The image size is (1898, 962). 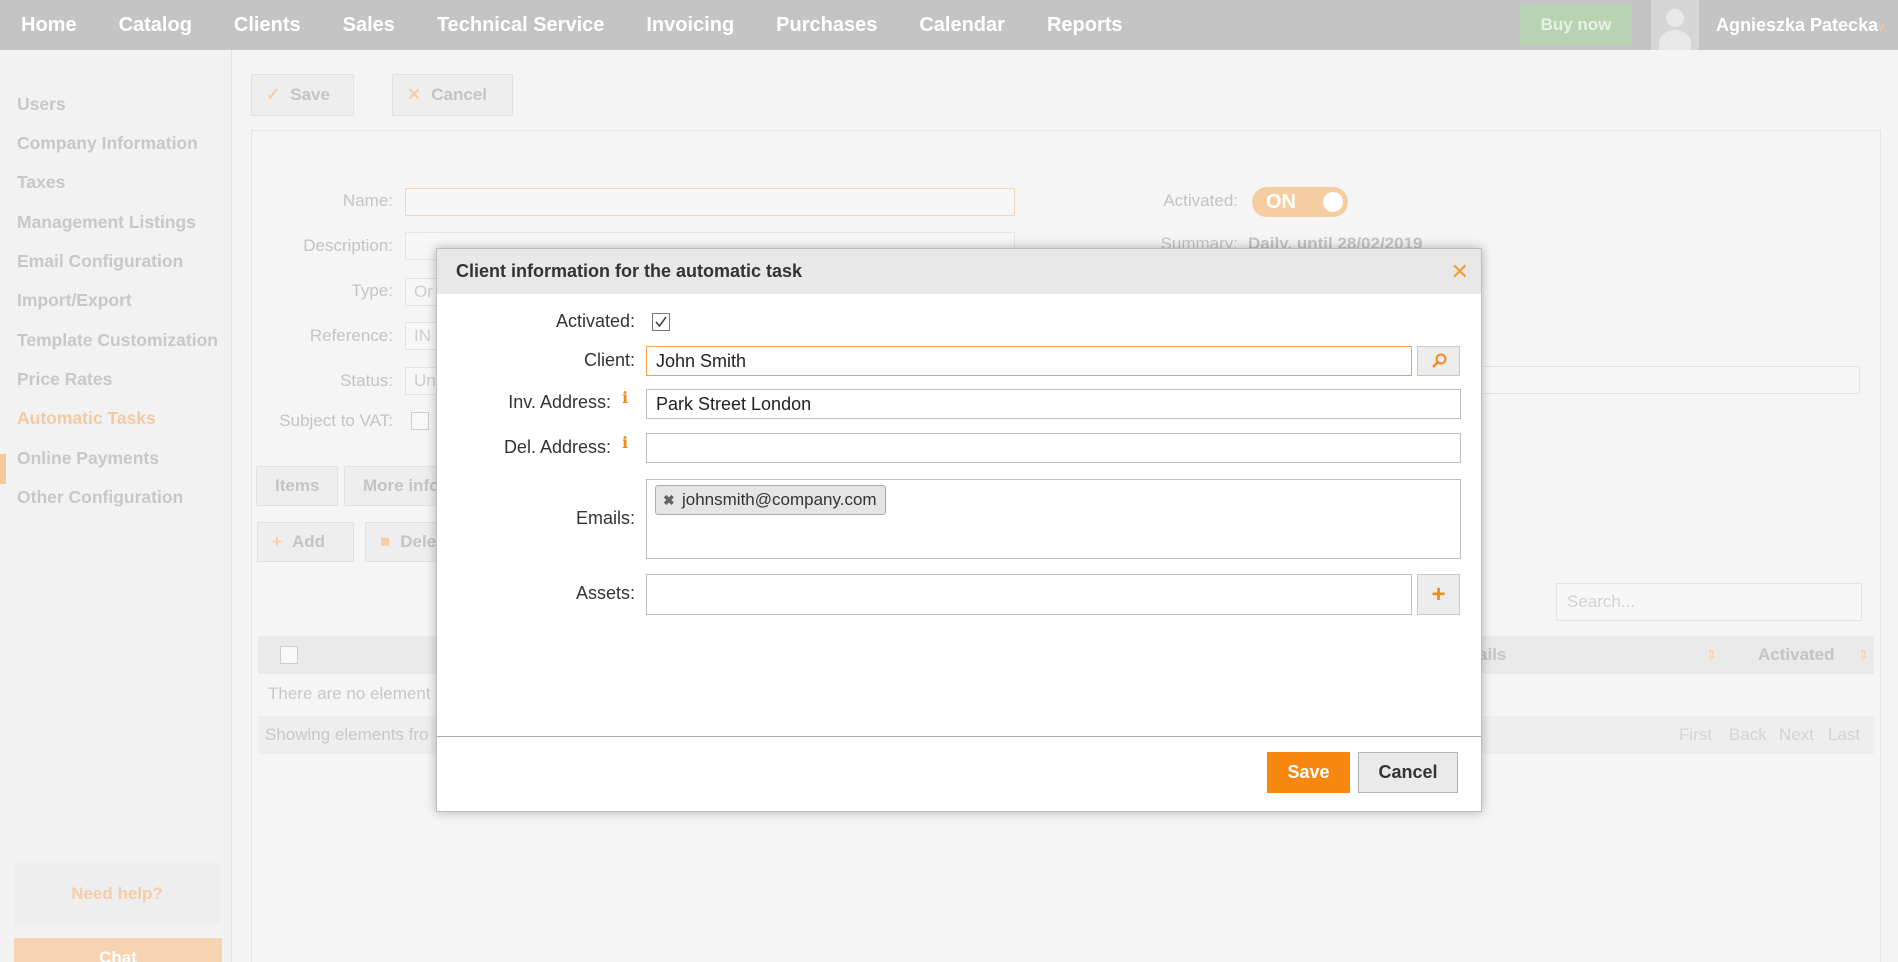 I want to click on type-label: Type:, so click(x=372, y=290).